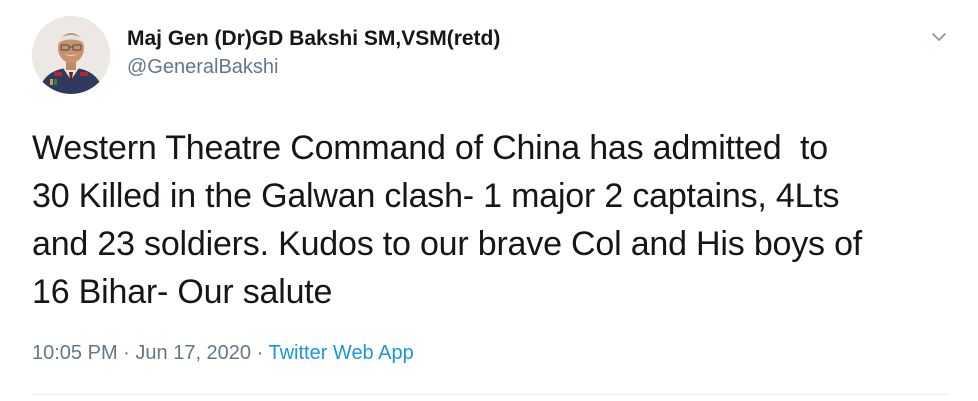 This screenshot has width=978, height=401. I want to click on avatar, so click(71, 55).